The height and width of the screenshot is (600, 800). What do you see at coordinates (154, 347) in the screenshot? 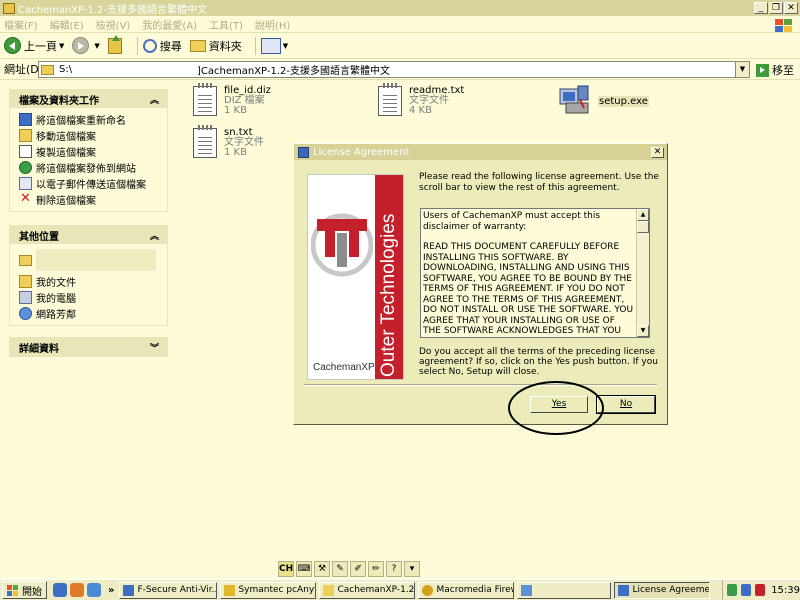
I see `expand-chevron-icon: ︾` at bounding box center [154, 347].